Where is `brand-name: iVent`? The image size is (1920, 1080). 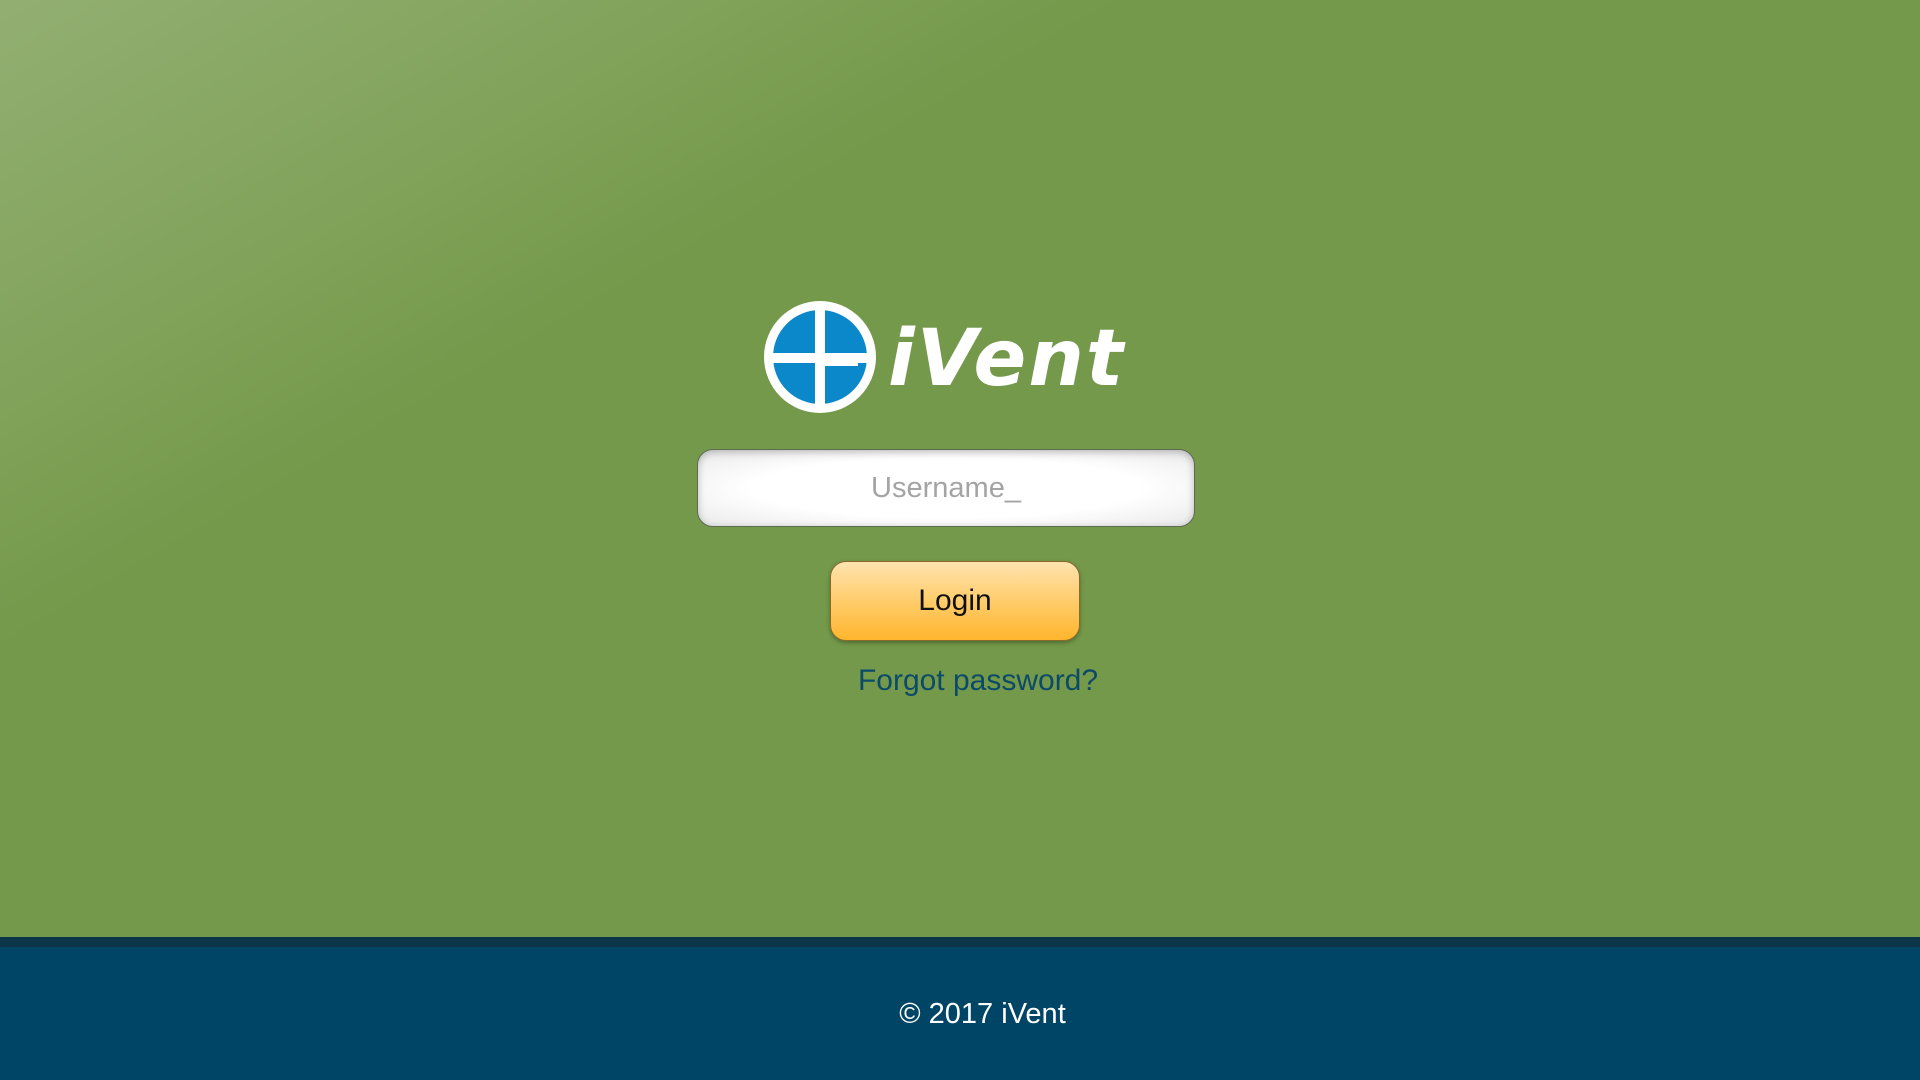 brand-name: iVent is located at coordinates (1007, 359).